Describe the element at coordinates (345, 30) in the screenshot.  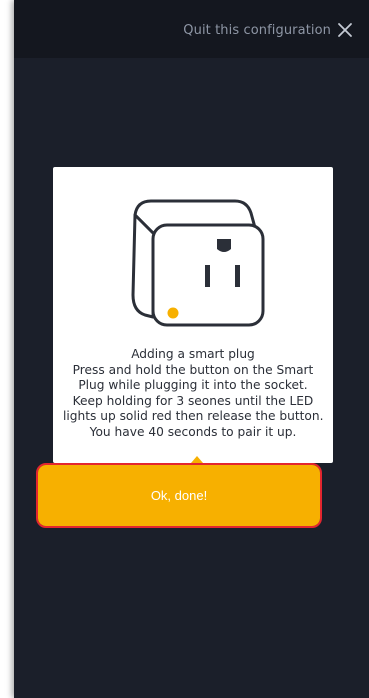
I see `close-icon` at that location.